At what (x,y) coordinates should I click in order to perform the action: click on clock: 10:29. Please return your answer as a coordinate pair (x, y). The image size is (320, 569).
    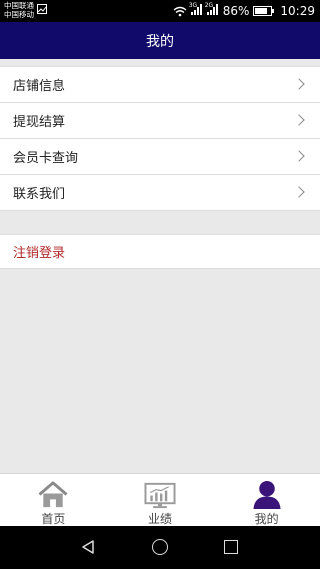
    Looking at the image, I should click on (297, 11).